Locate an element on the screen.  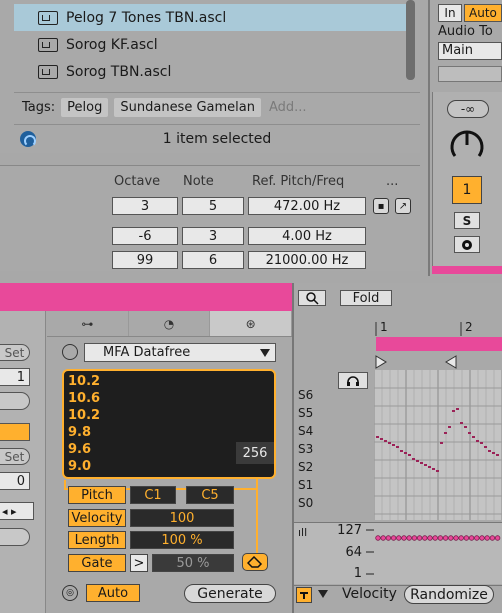
chevron-down-icon is located at coordinates (323, 594).